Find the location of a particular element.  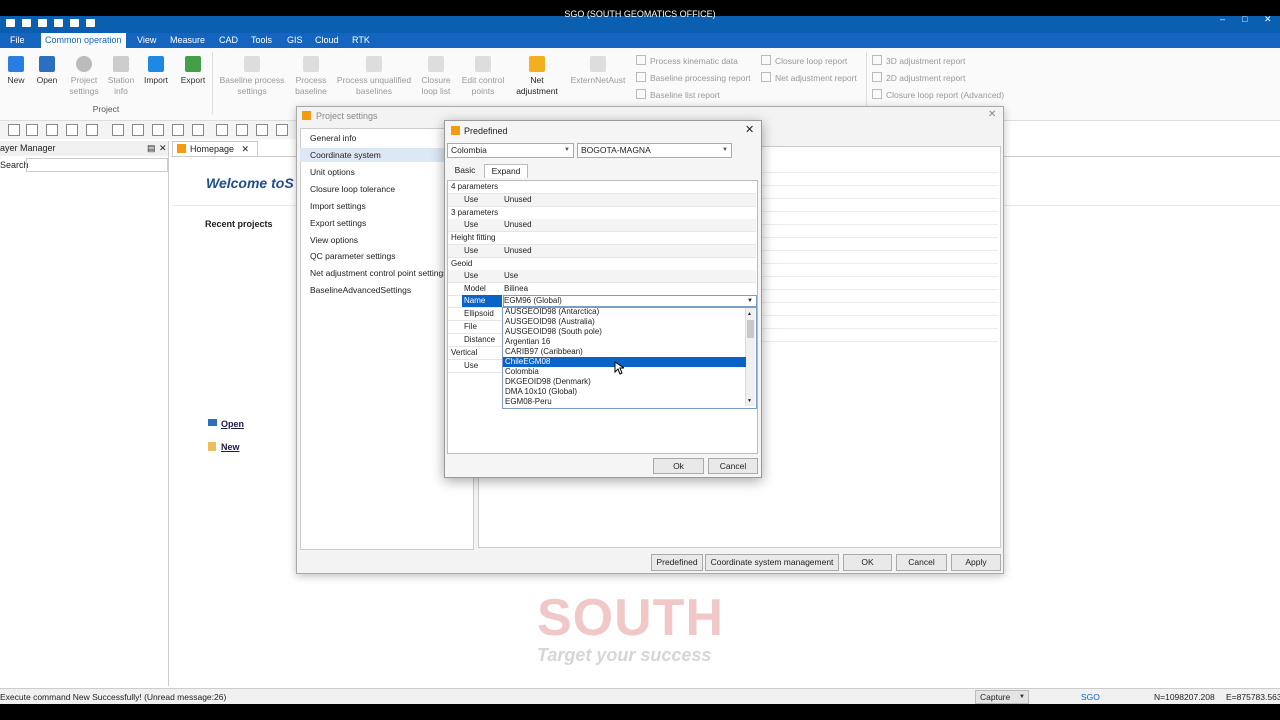

dropdown-item: Colombia is located at coordinates (624, 372).